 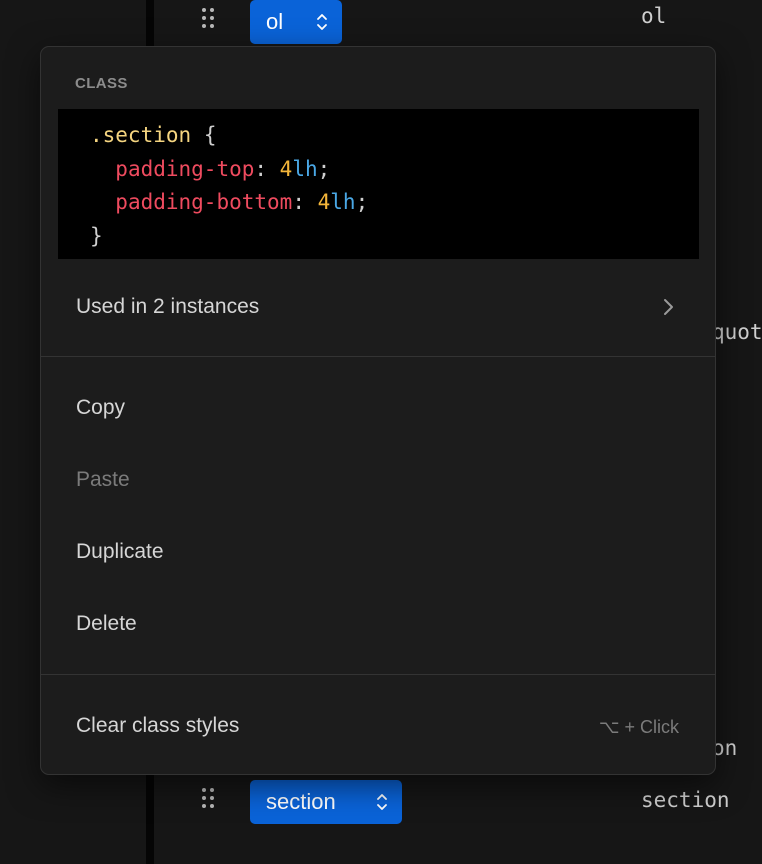 I want to click on partial-tag-name: quot, so click(x=737, y=332).